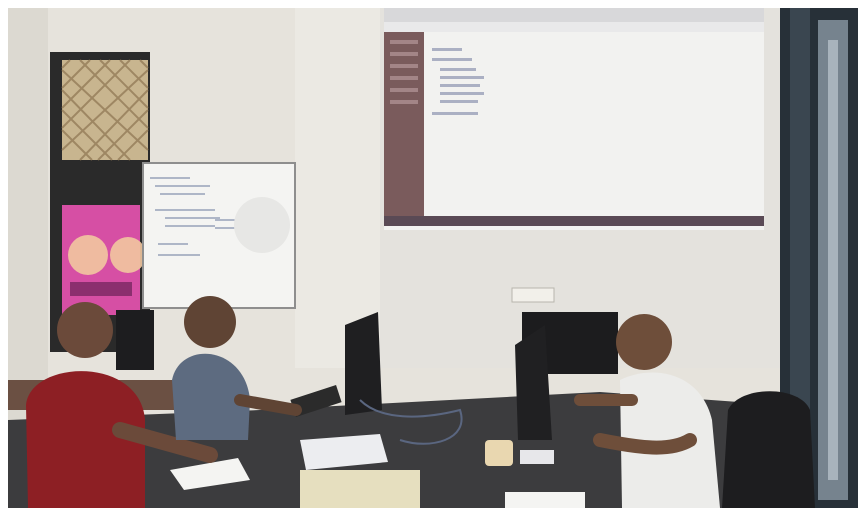  Describe the element at coordinates (404, 124) in the screenshot. I see `projected-sidebar` at that location.